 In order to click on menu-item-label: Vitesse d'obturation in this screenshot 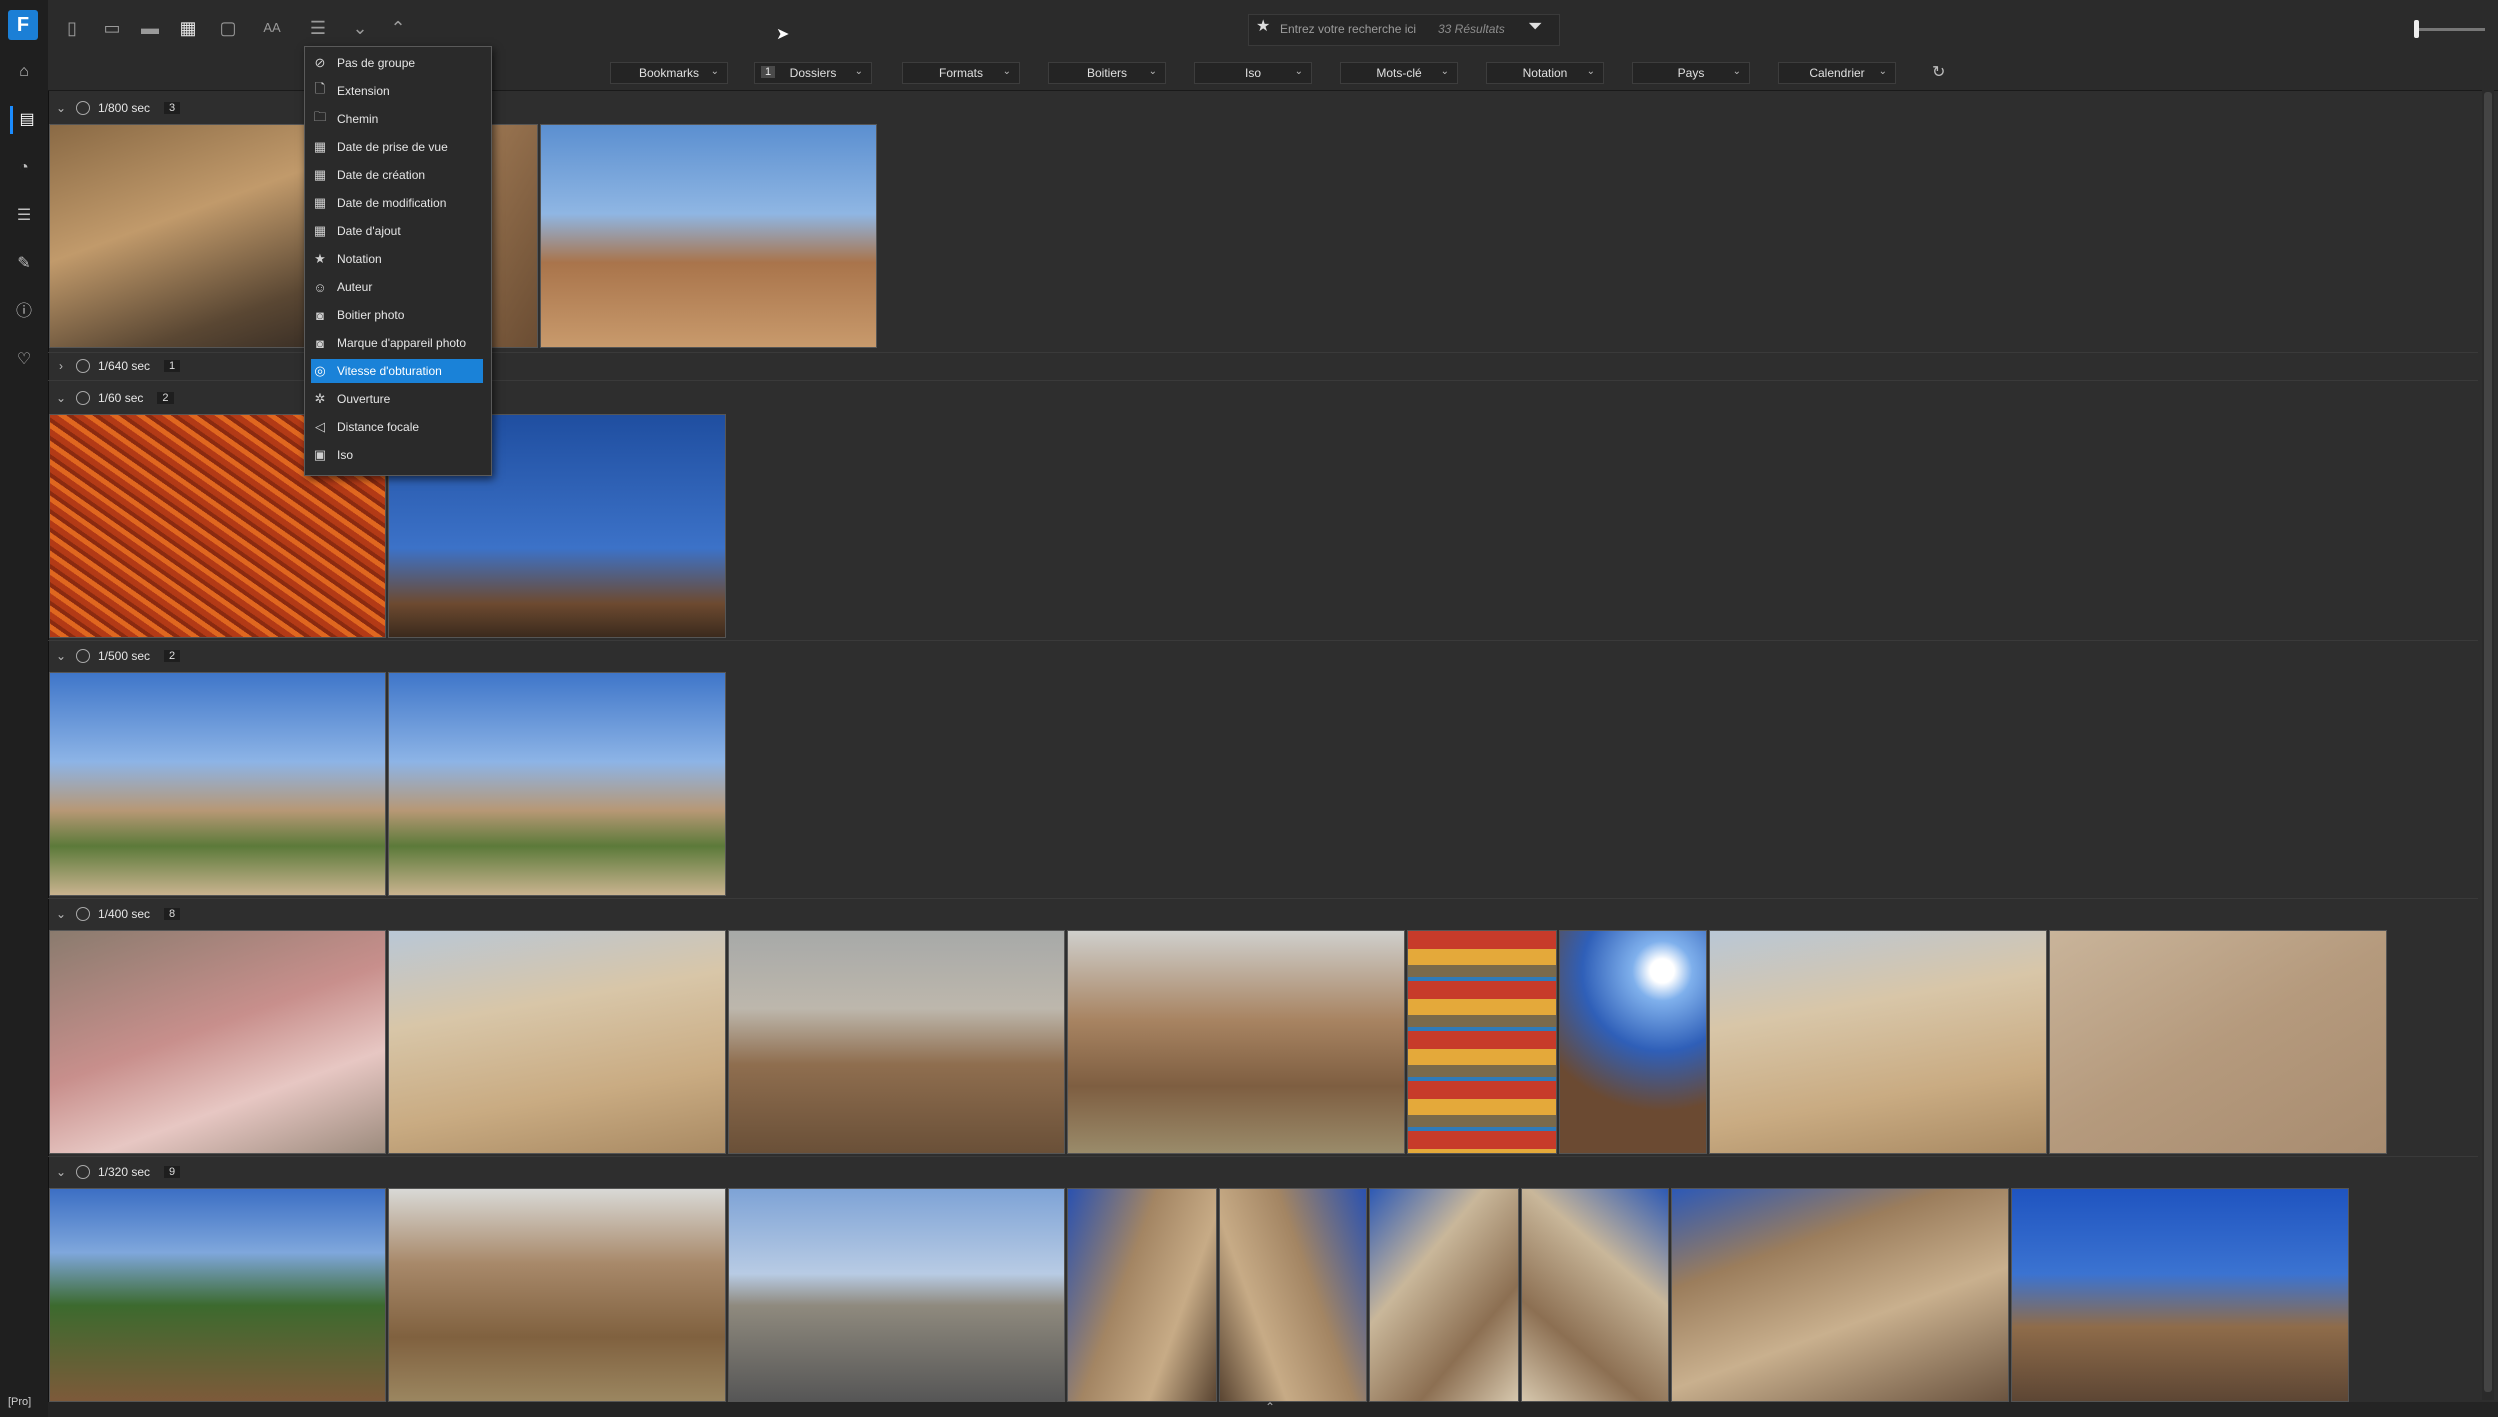, I will do `click(389, 371)`.